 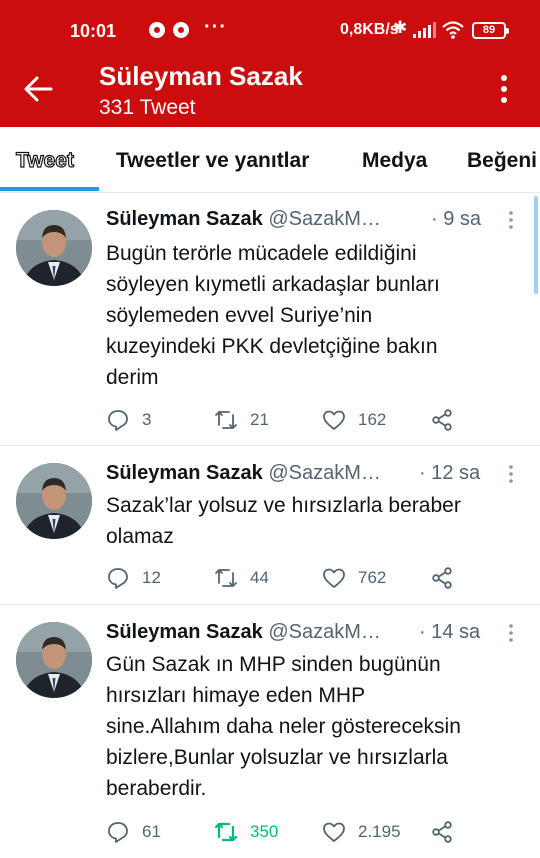 What do you see at coordinates (236, 695) in the screenshot?
I see `tweet-text-line: hırsızları himaye eden MHP` at bounding box center [236, 695].